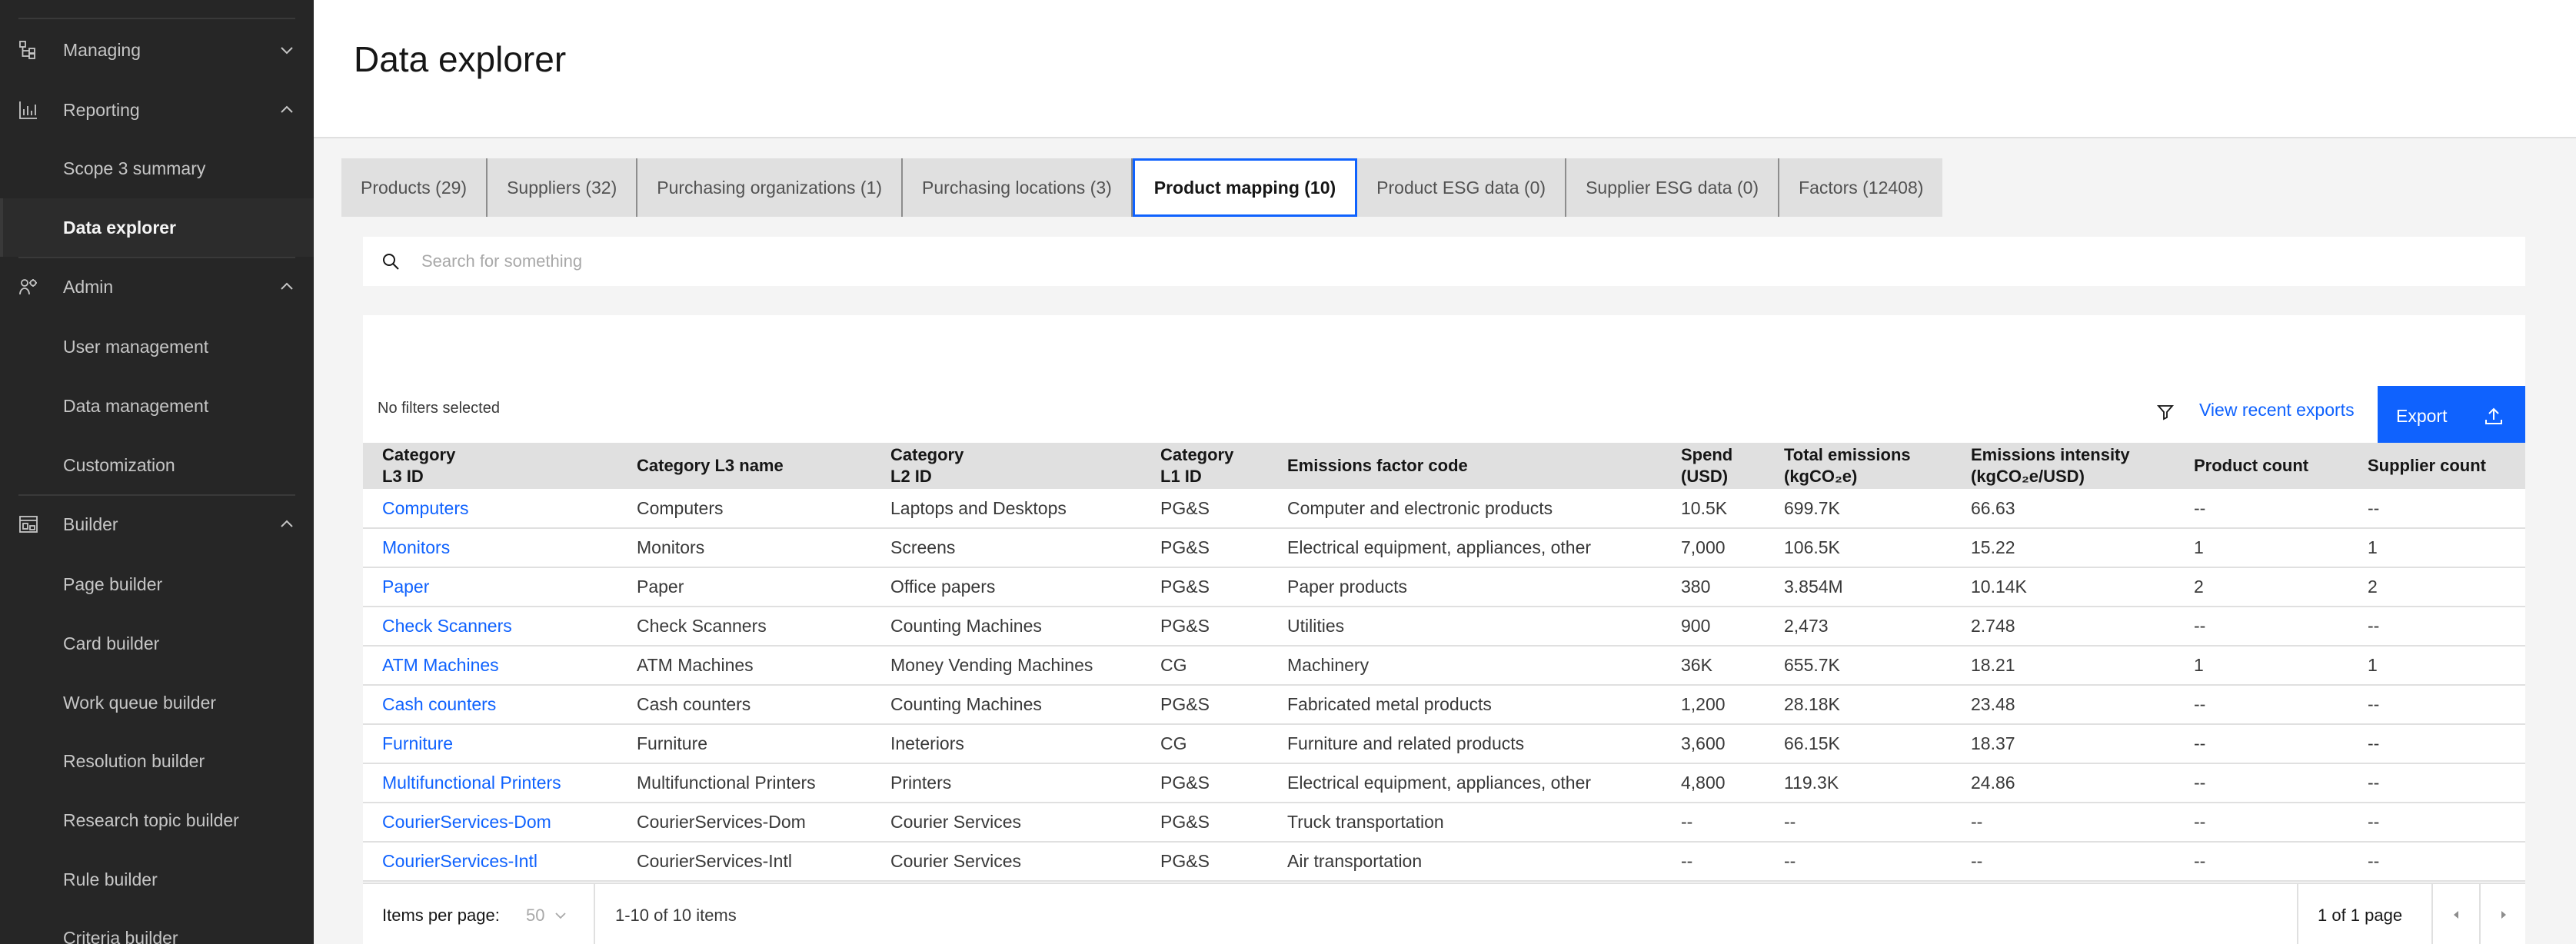  Describe the element at coordinates (1812, 547) in the screenshot. I see `table-cell: 106.5K` at that location.